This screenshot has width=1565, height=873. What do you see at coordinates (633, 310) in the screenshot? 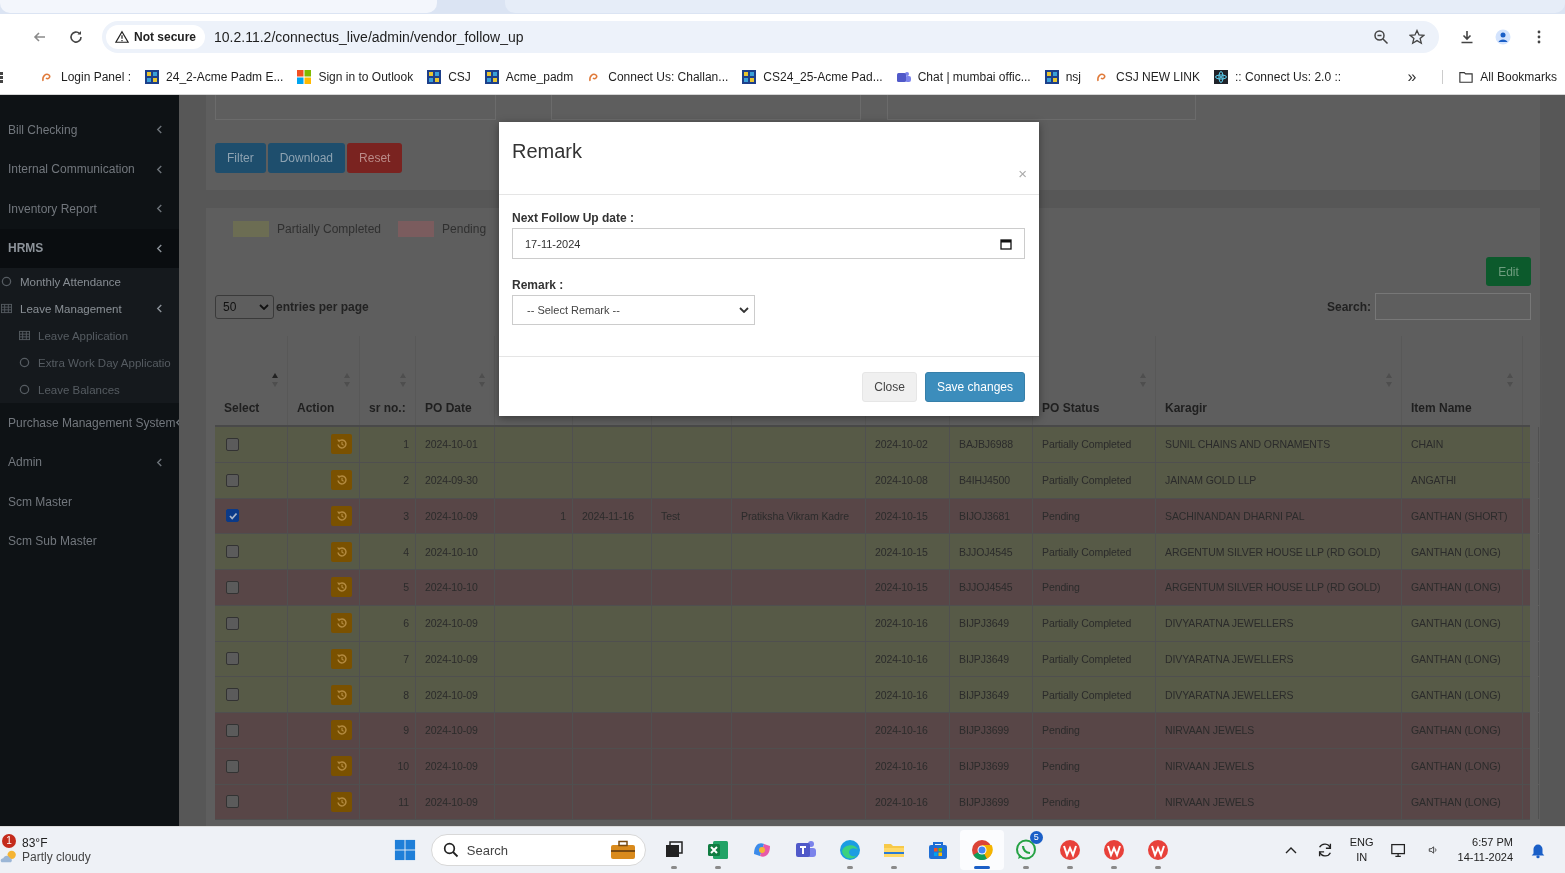
I see `remark-select: -- Select Remark --` at bounding box center [633, 310].